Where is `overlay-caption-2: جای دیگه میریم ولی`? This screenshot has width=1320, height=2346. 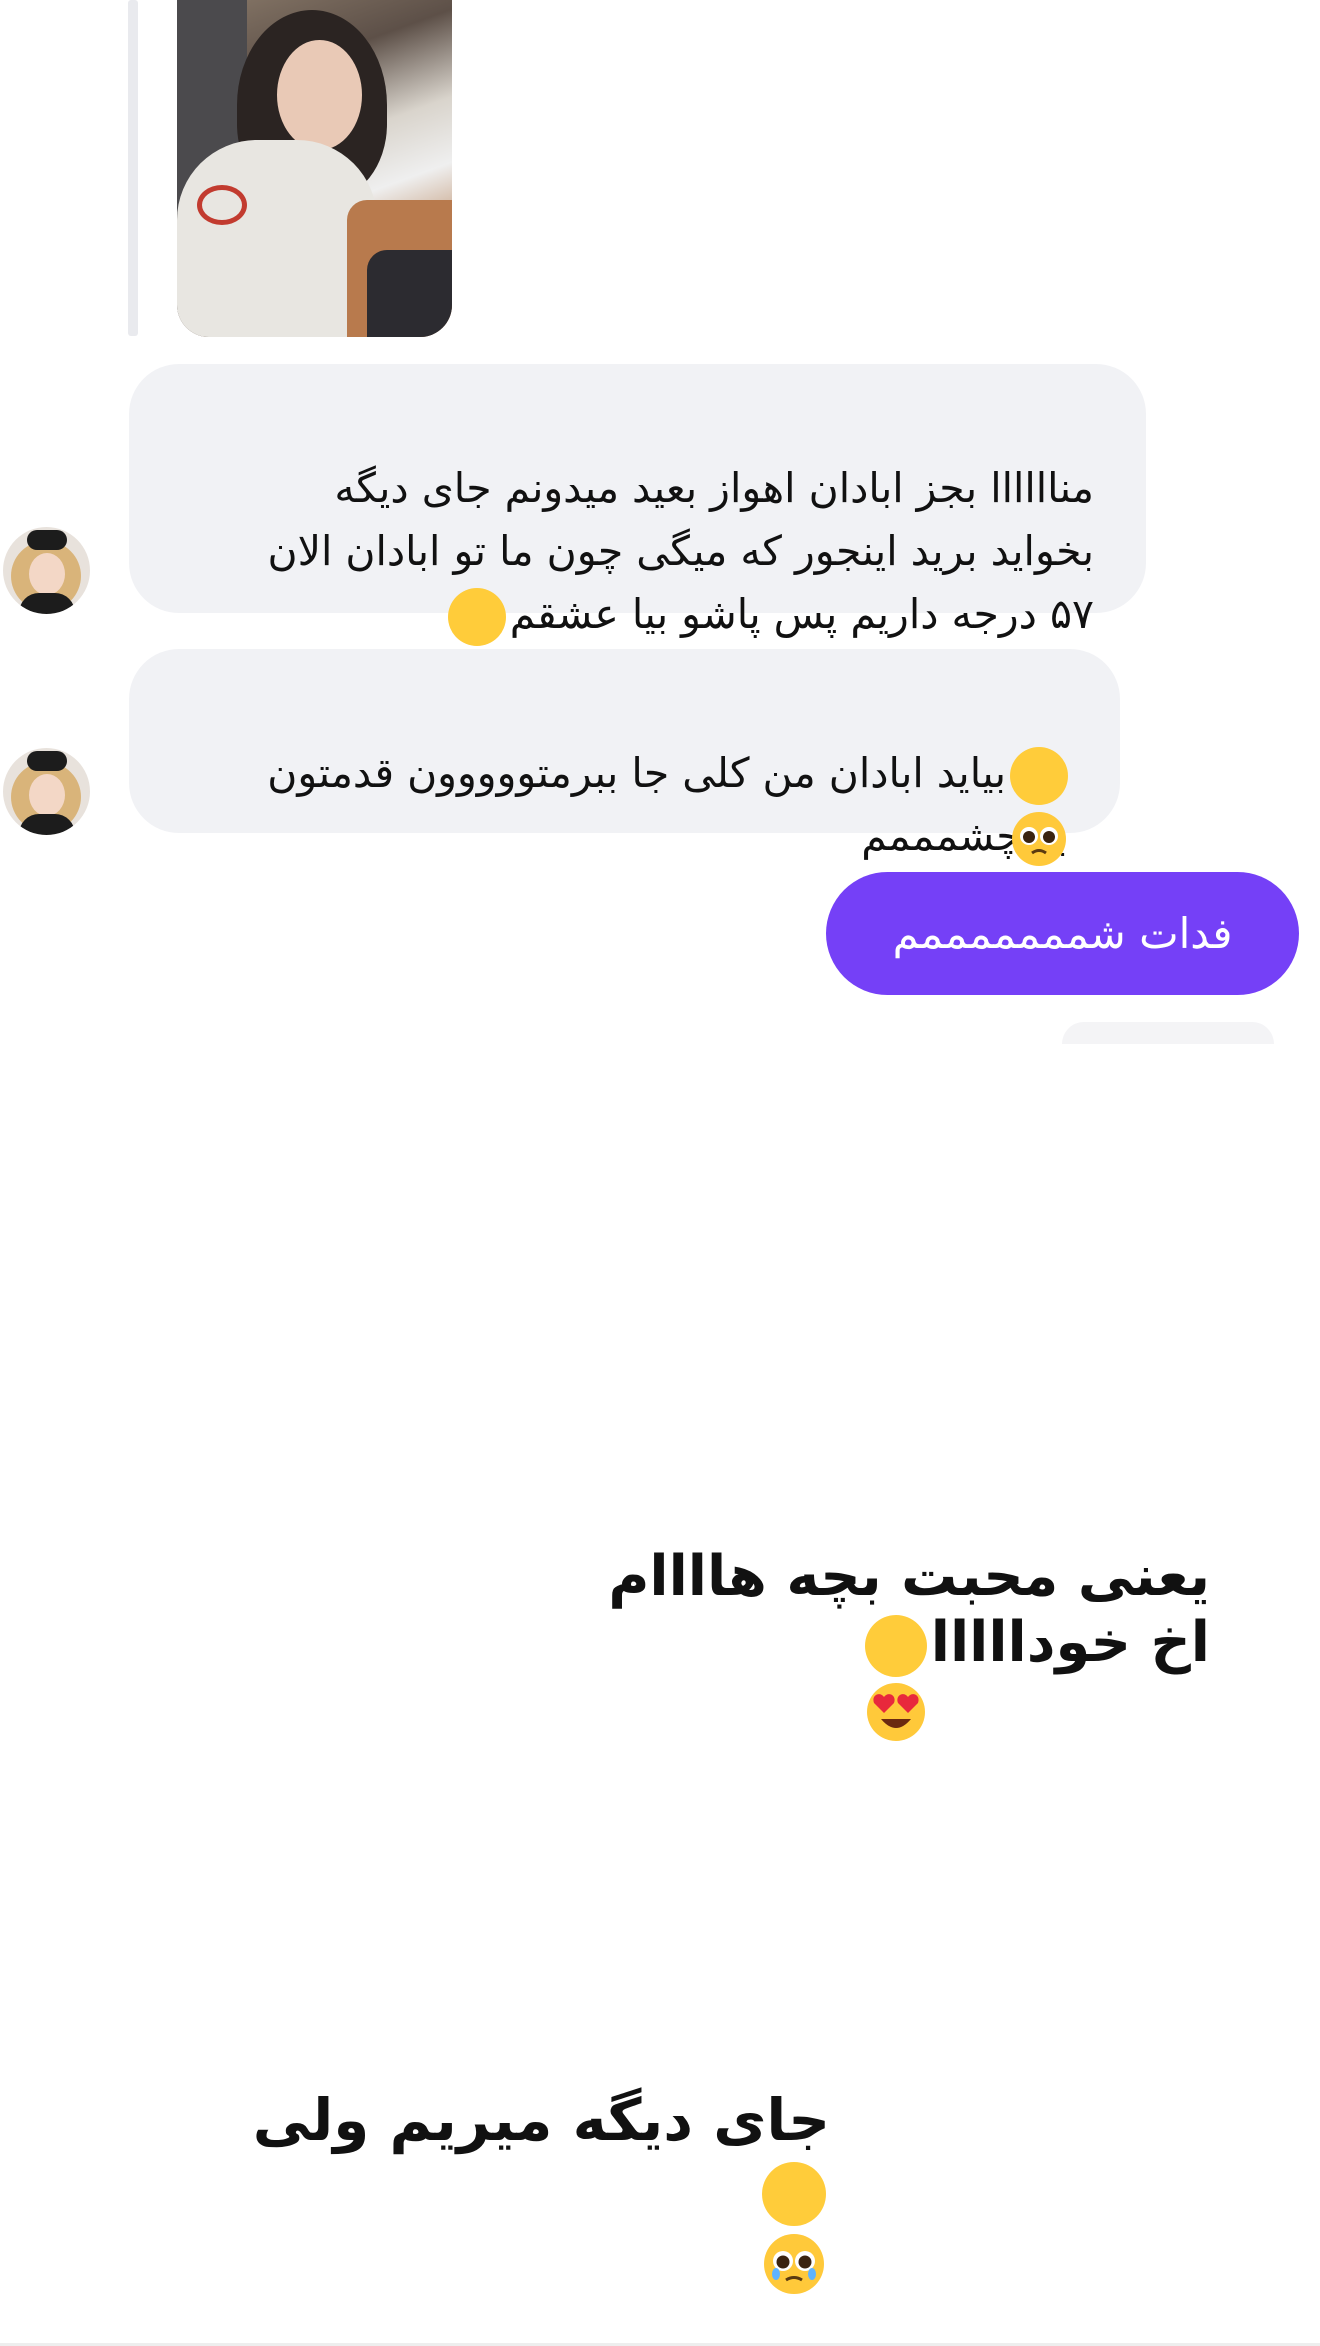
overlay-caption-2: جای دیگه میریم ولی is located at coordinates (515, 2154).